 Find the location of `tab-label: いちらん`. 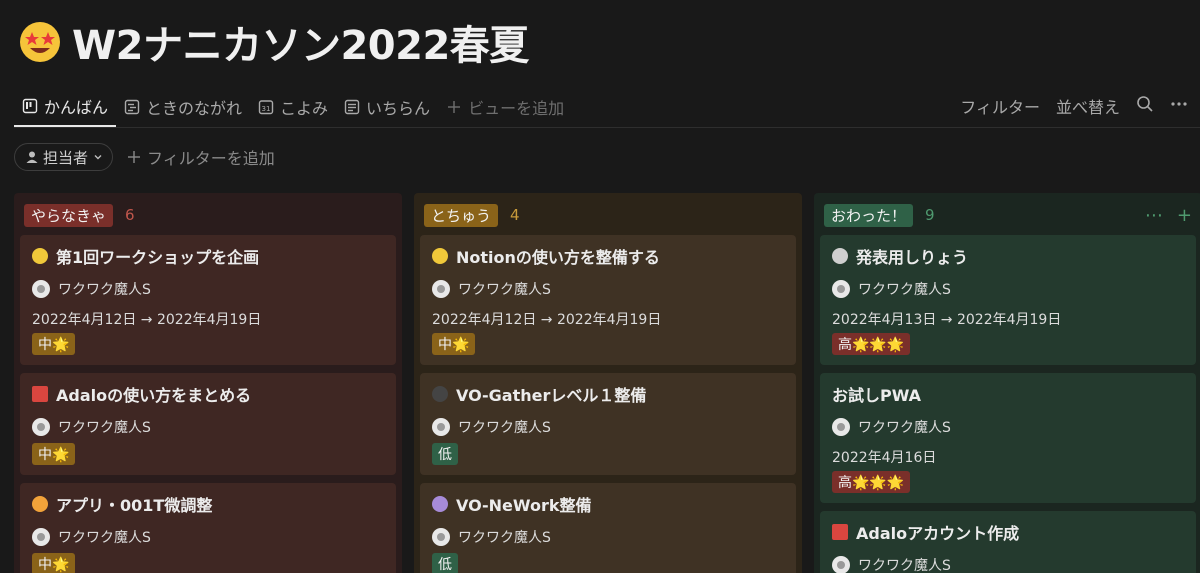

tab-label: いちらん is located at coordinates (398, 108).